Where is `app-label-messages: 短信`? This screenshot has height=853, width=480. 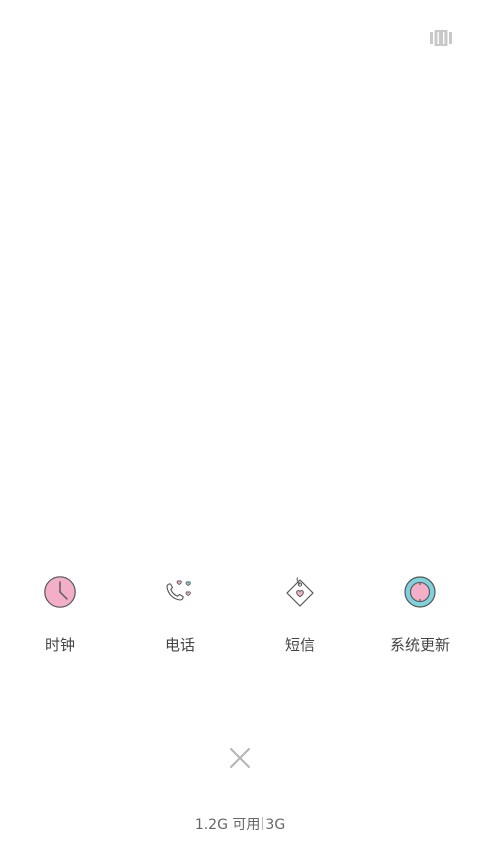 app-label-messages: 短信 is located at coordinates (299, 645).